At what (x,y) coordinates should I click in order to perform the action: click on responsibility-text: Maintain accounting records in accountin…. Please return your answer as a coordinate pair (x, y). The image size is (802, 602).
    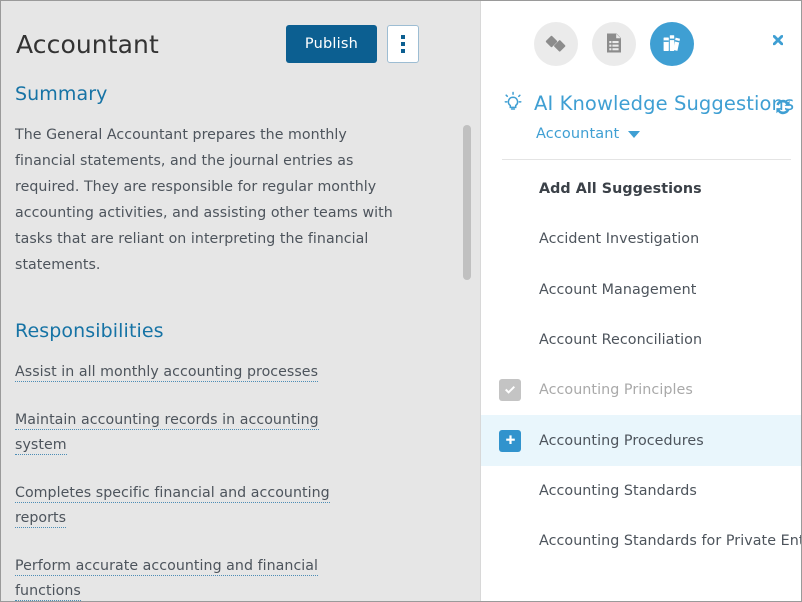
    Looking at the image, I should click on (167, 433).